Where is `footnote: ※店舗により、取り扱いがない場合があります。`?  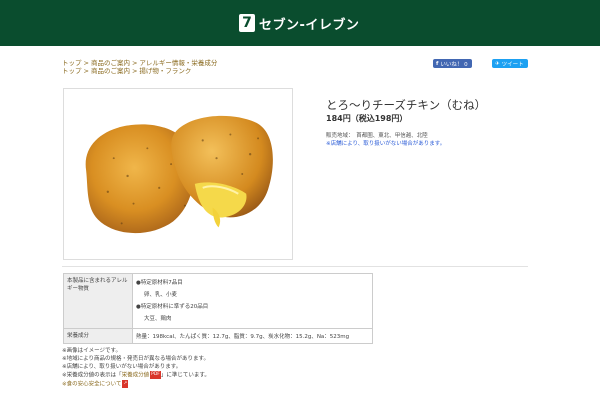 footnote: ※店舗により、取り扱いがない場合があります。 is located at coordinates (122, 367).